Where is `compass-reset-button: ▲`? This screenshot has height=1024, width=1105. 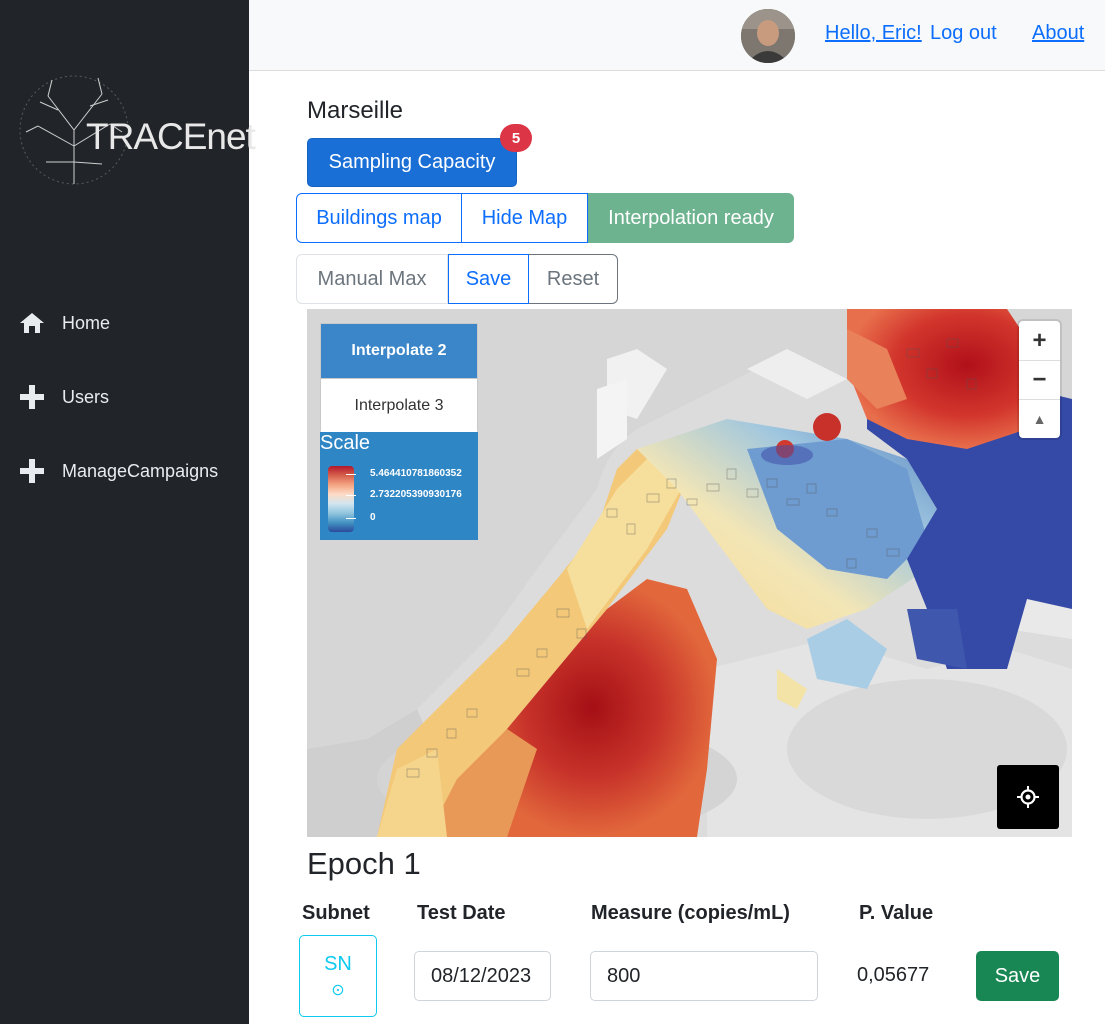
compass-reset-button: ▲ is located at coordinates (1039, 418).